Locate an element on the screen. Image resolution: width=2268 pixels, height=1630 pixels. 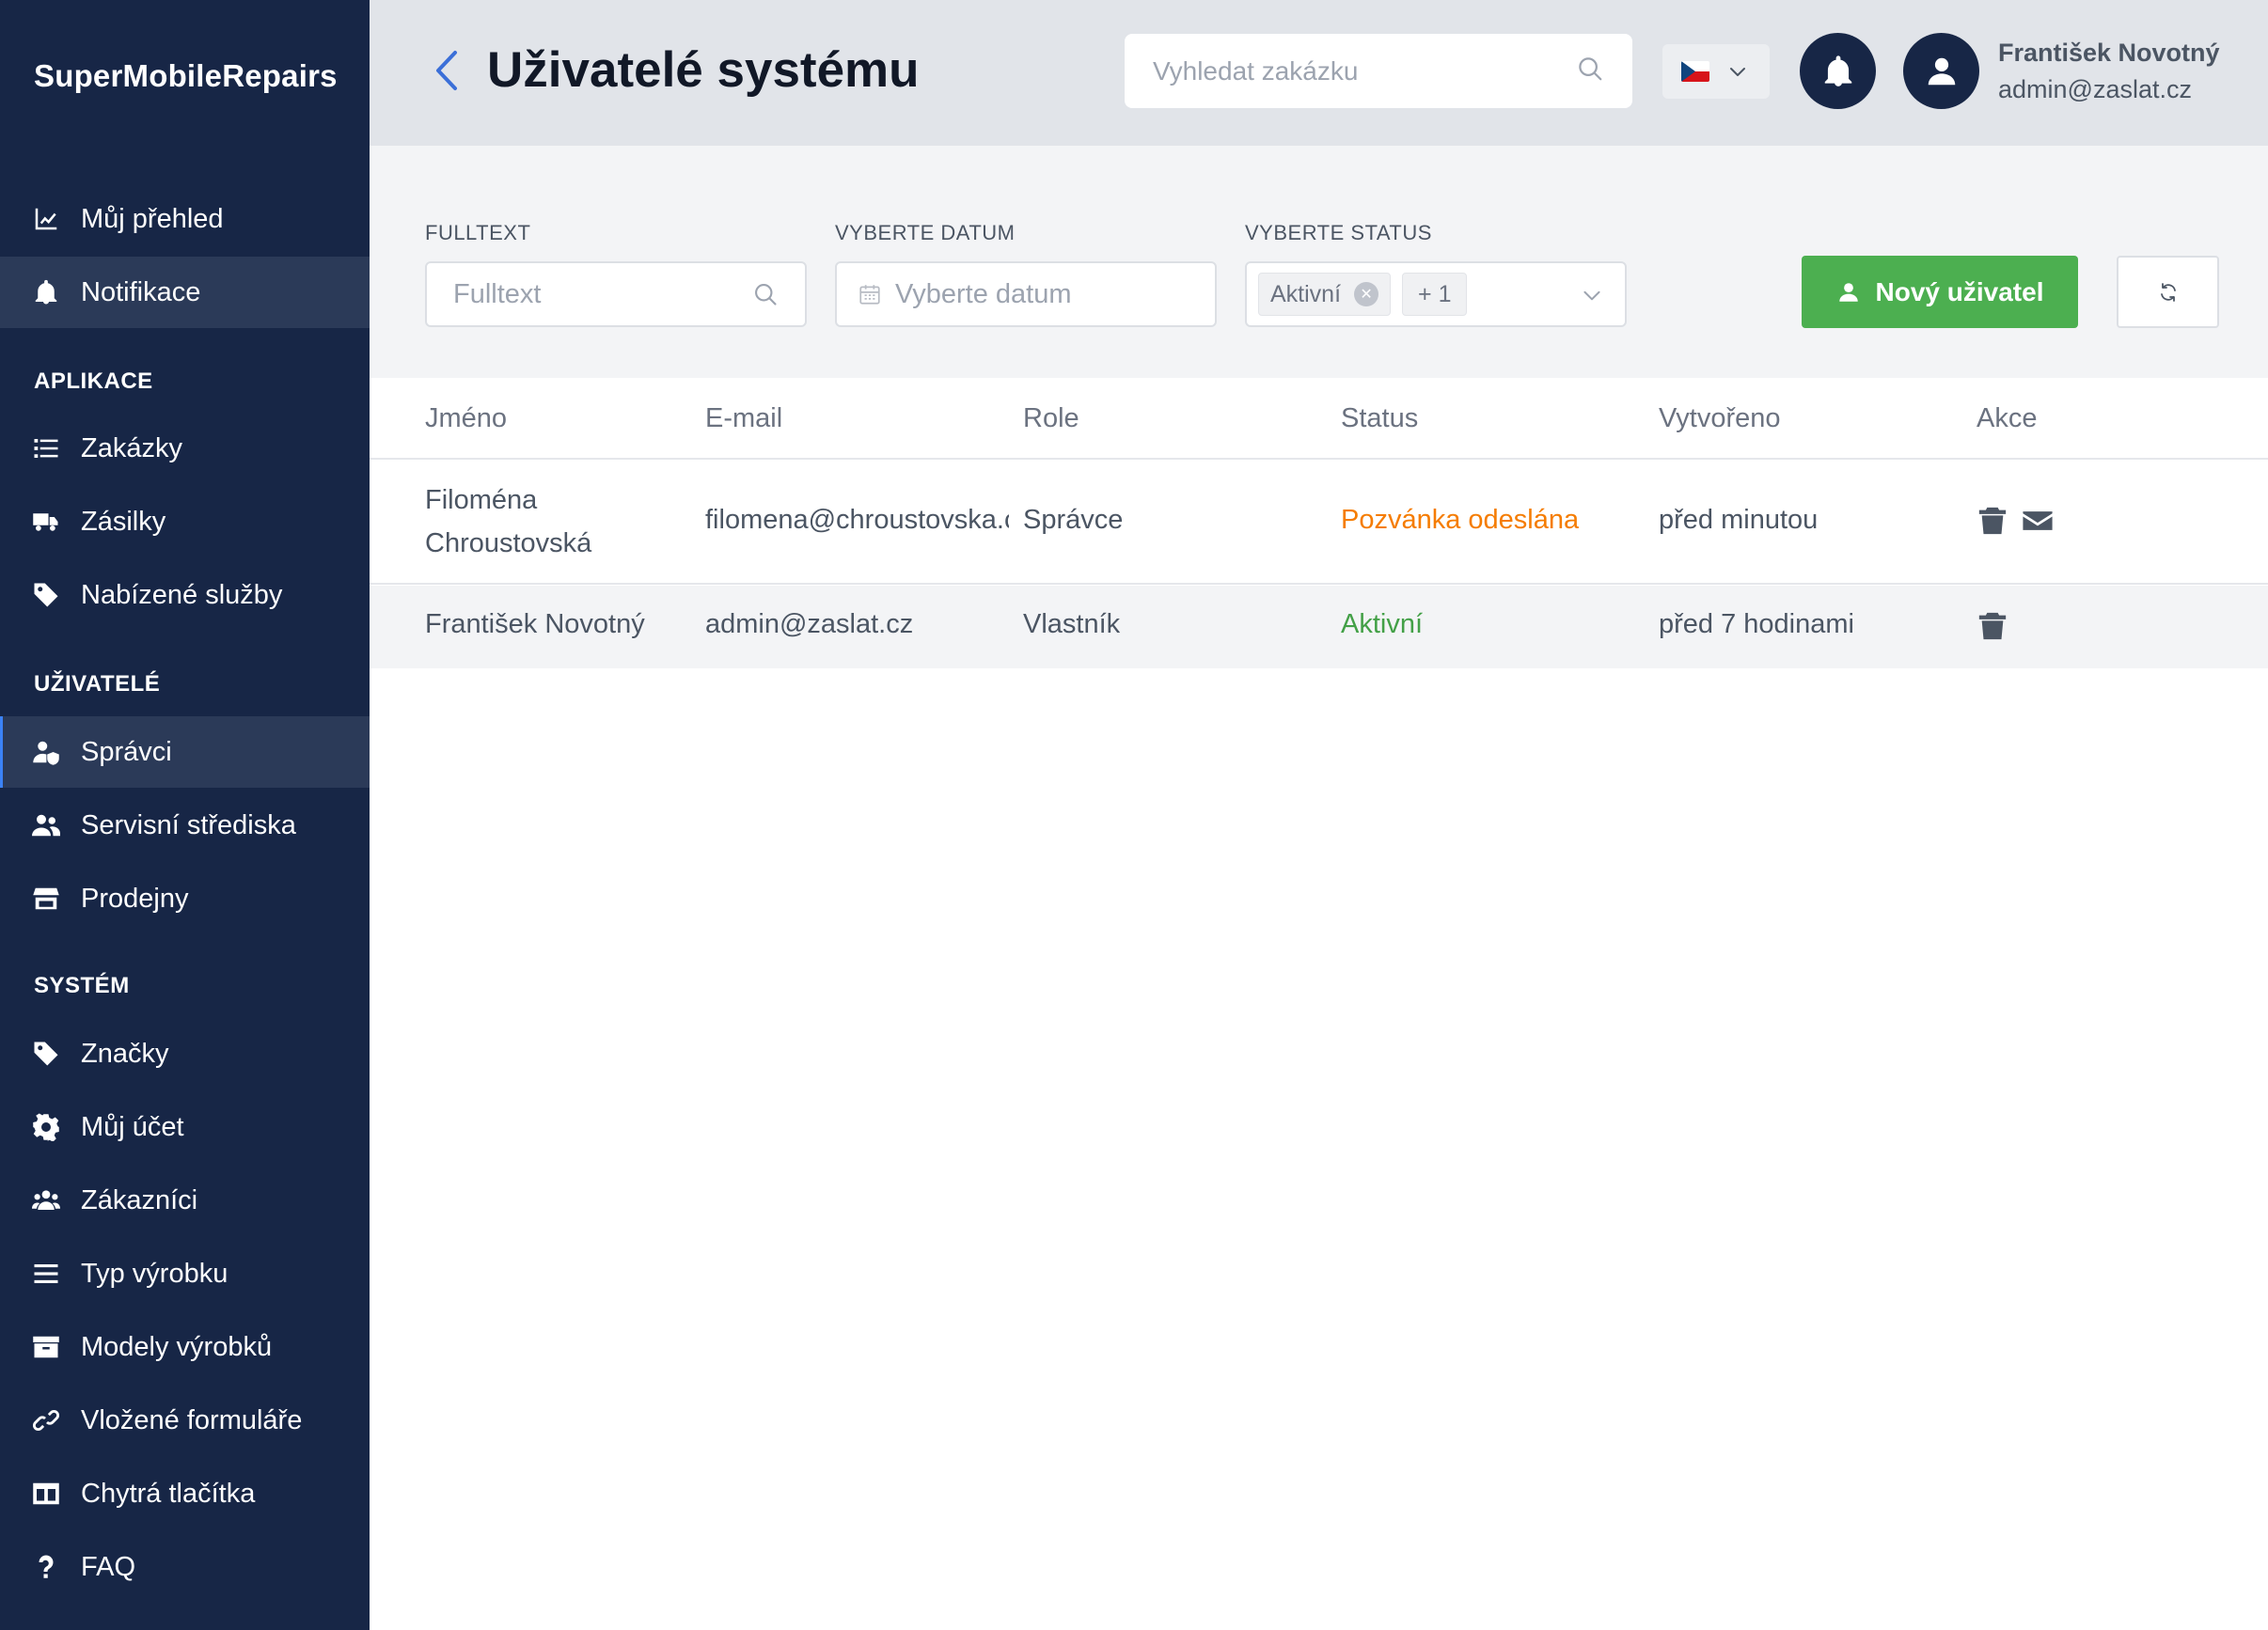
date-picker: Vyberte datum is located at coordinates (1026, 294).